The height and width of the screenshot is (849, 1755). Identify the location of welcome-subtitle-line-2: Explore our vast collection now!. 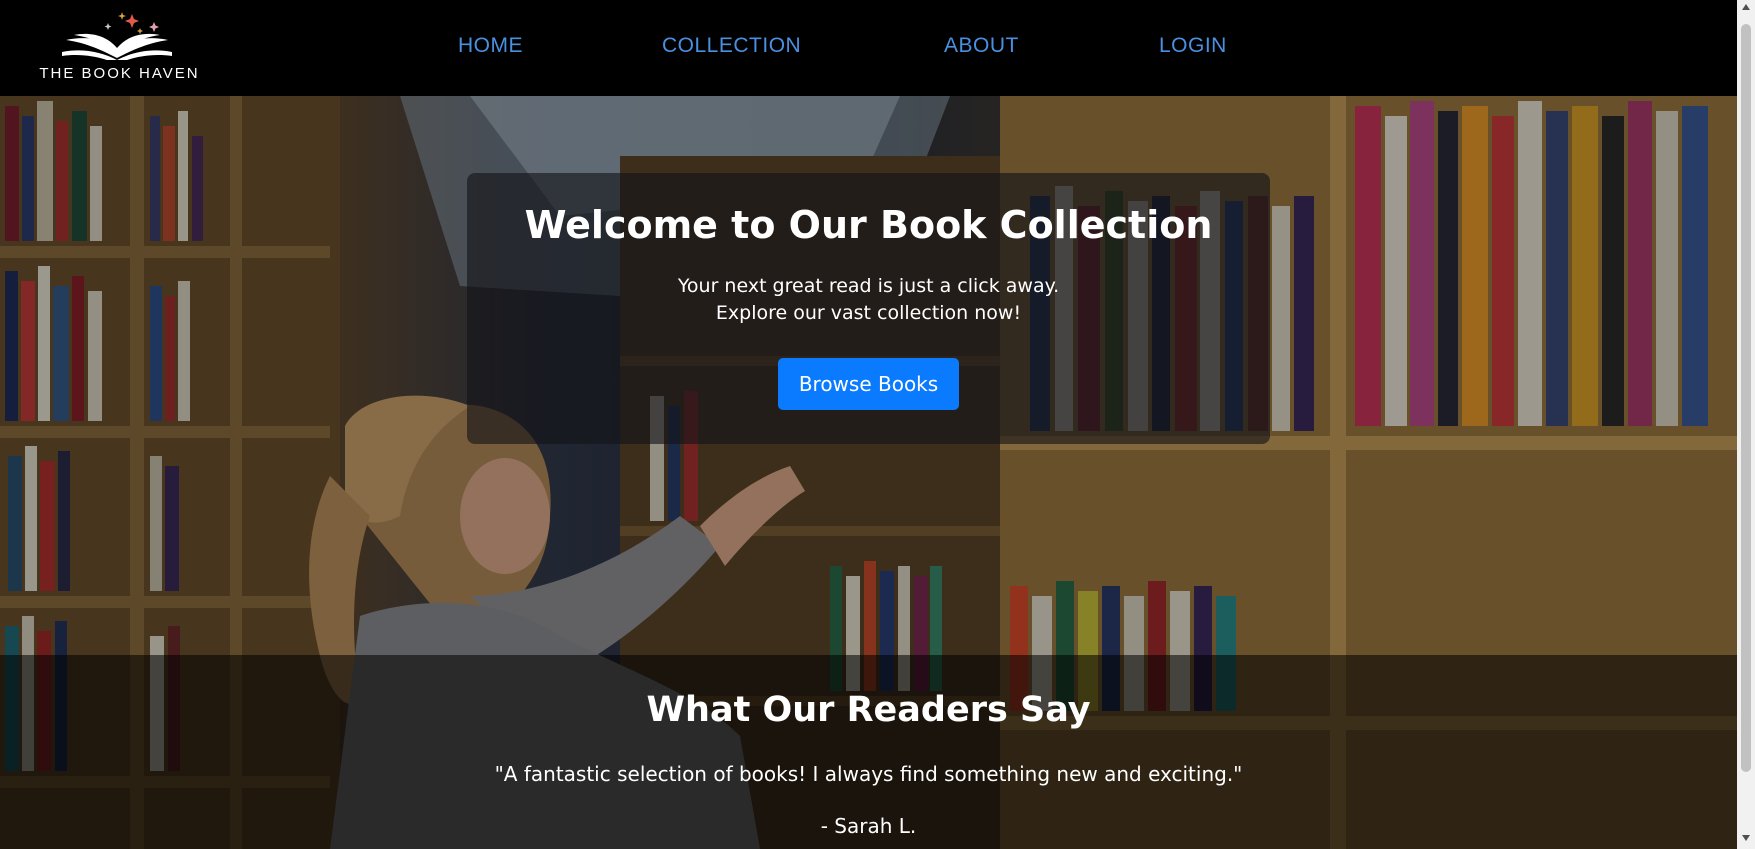
(868, 313).